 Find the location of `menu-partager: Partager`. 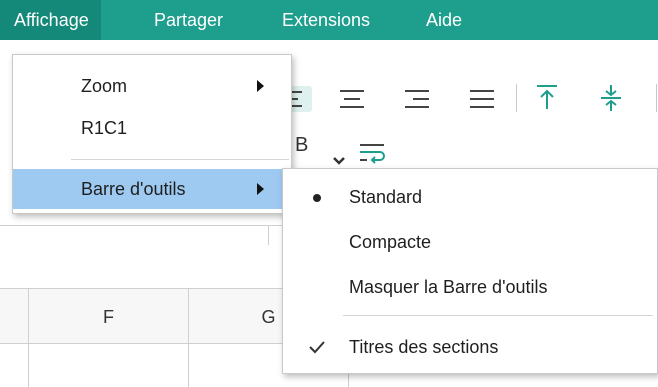

menu-partager: Partager is located at coordinates (188, 20).